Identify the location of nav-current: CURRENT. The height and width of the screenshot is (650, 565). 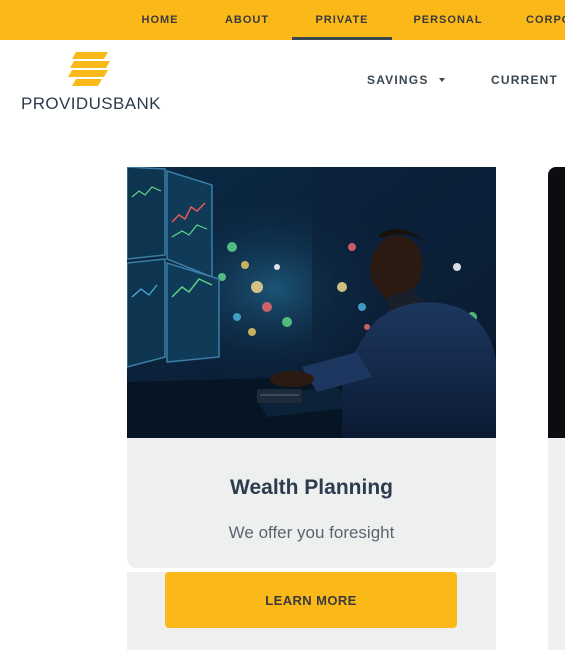
(528, 80).